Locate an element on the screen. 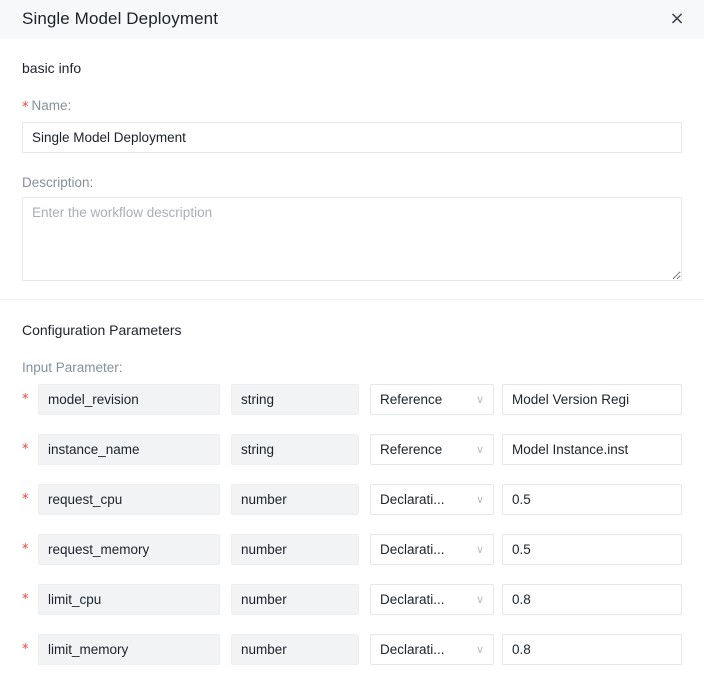 This screenshot has width=704, height=691. name-label: * Name: is located at coordinates (352, 106).